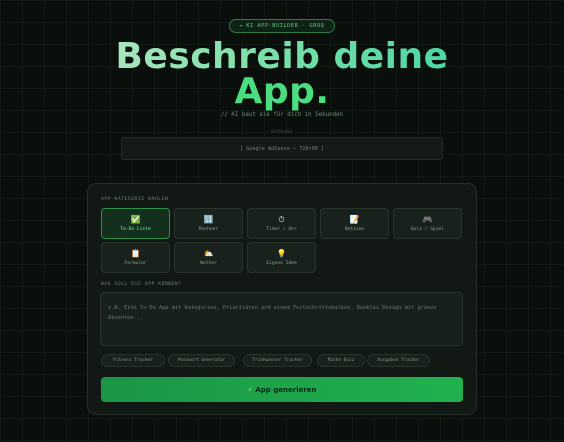 The width and height of the screenshot is (564, 442). What do you see at coordinates (398, 360) in the screenshot?
I see `suggestion-chip: Ausgaben Tracker` at bounding box center [398, 360].